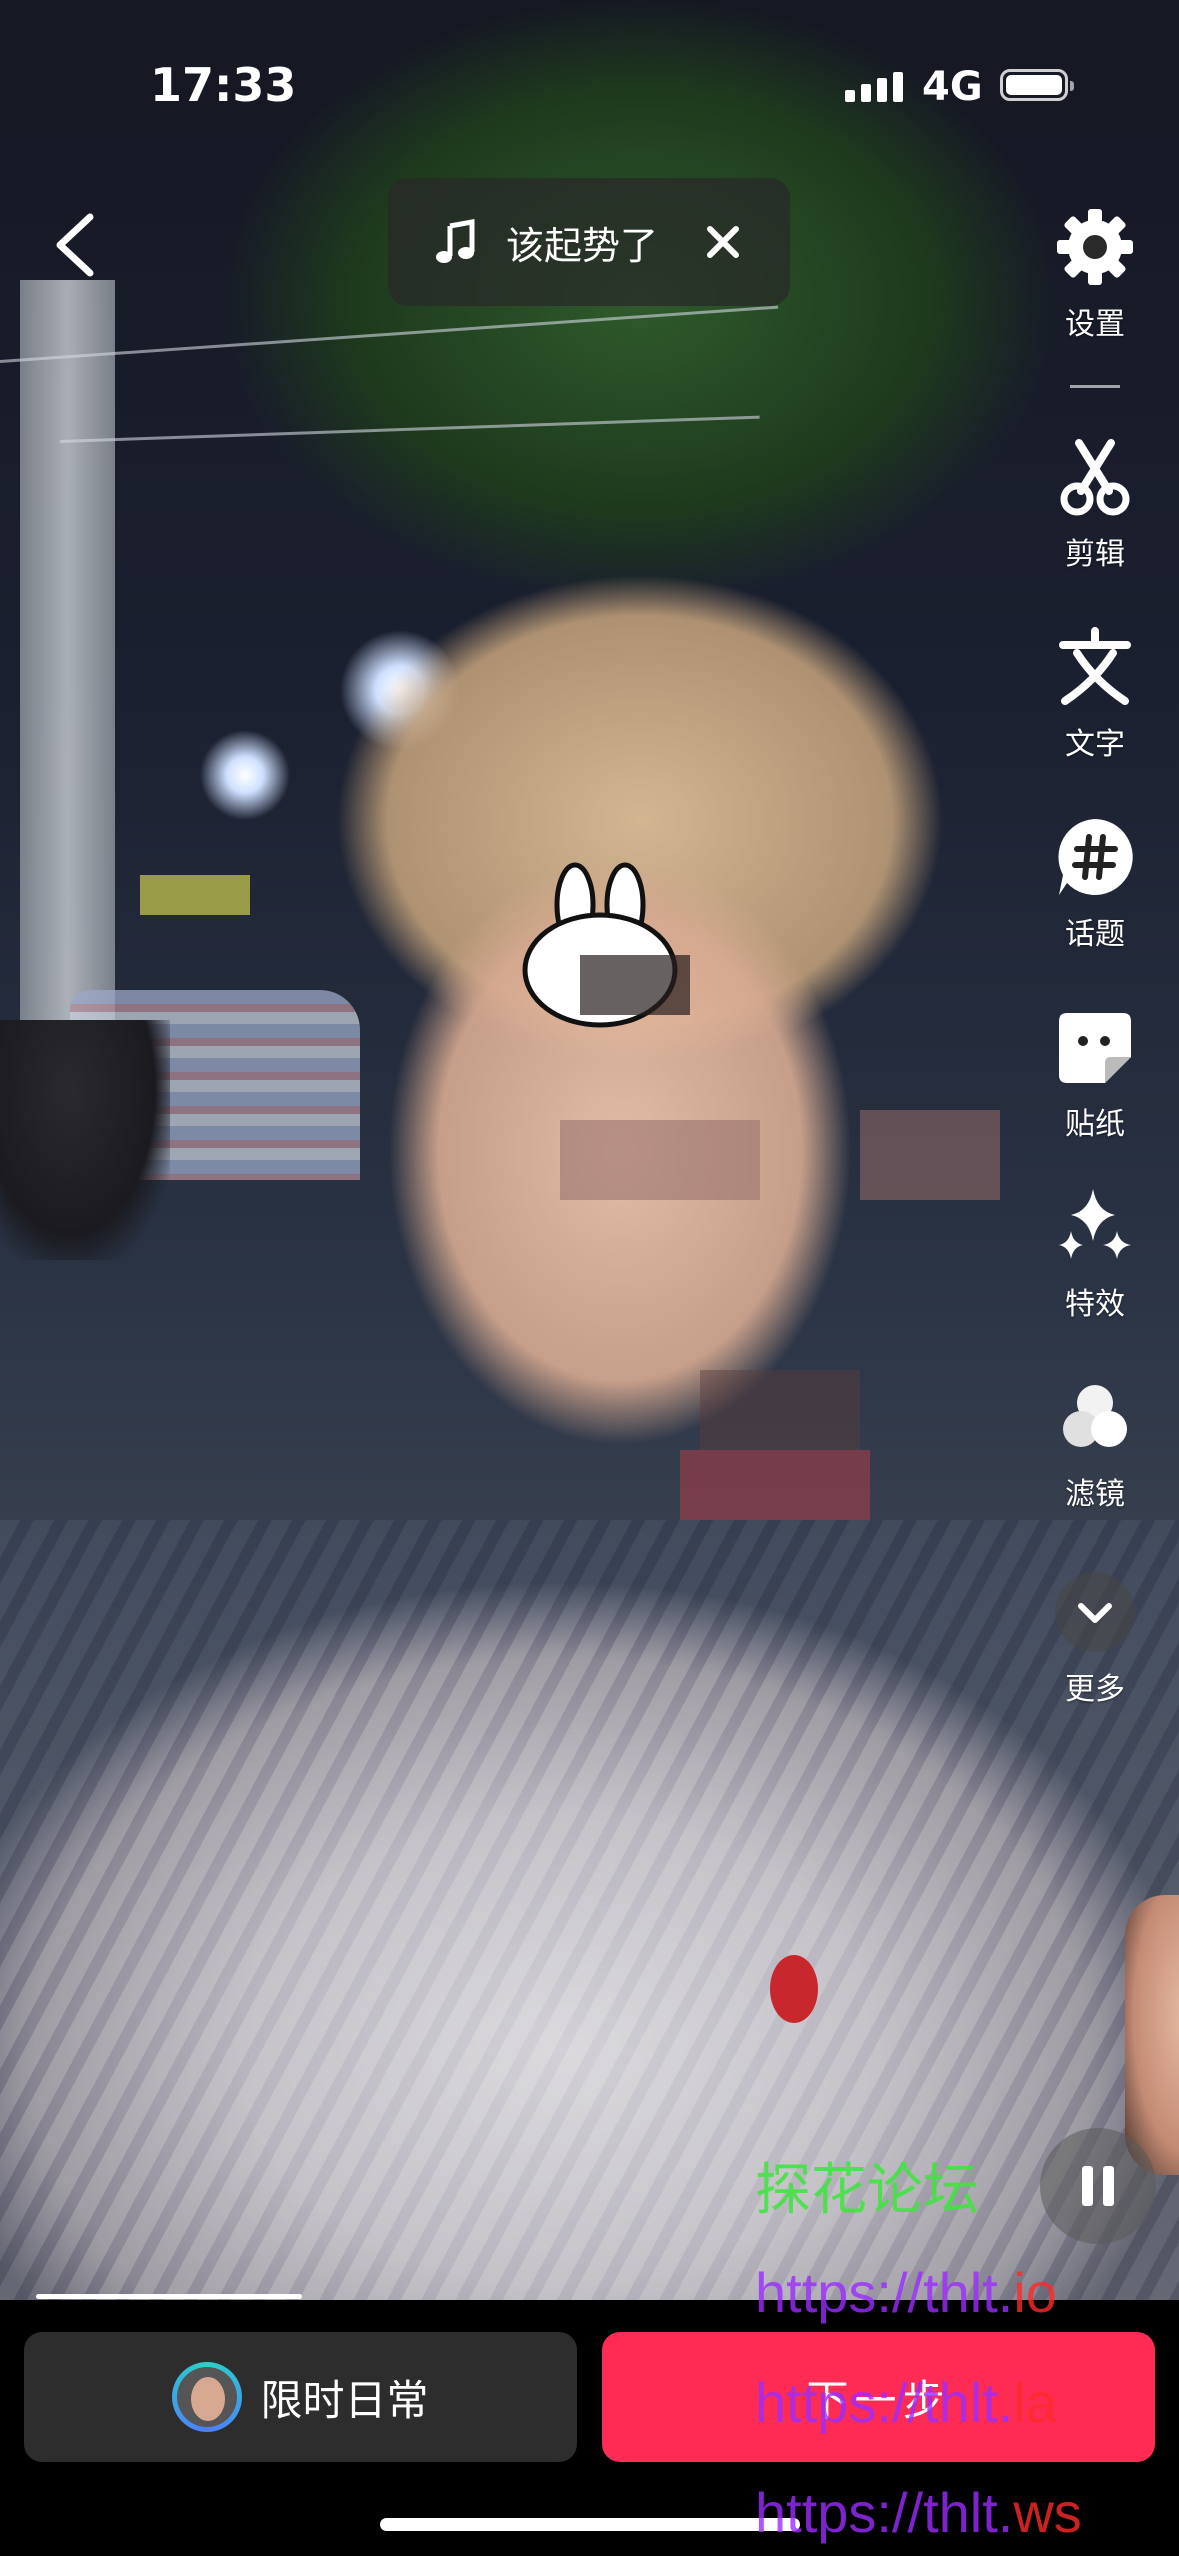  I want to click on watermark-site-name: 探花论坛, so click(867, 2189).